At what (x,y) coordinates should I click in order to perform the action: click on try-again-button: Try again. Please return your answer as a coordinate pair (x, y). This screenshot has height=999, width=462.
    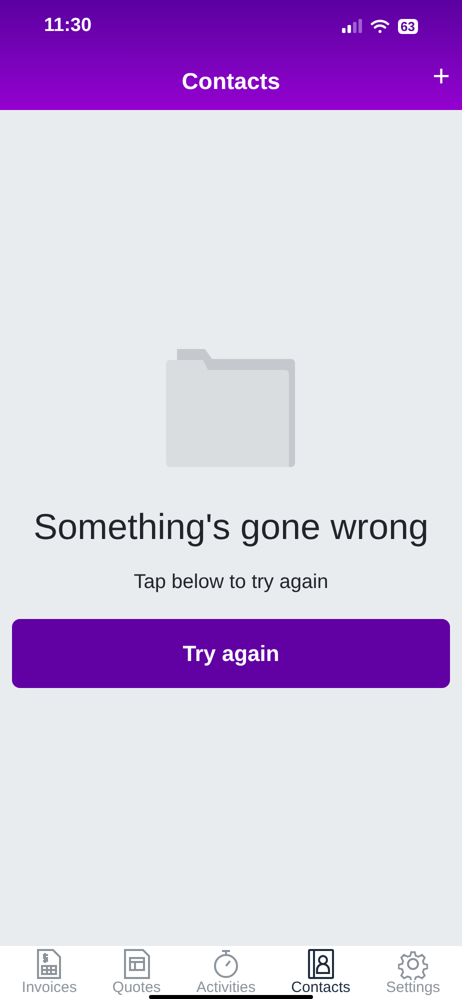
    Looking at the image, I should click on (231, 653).